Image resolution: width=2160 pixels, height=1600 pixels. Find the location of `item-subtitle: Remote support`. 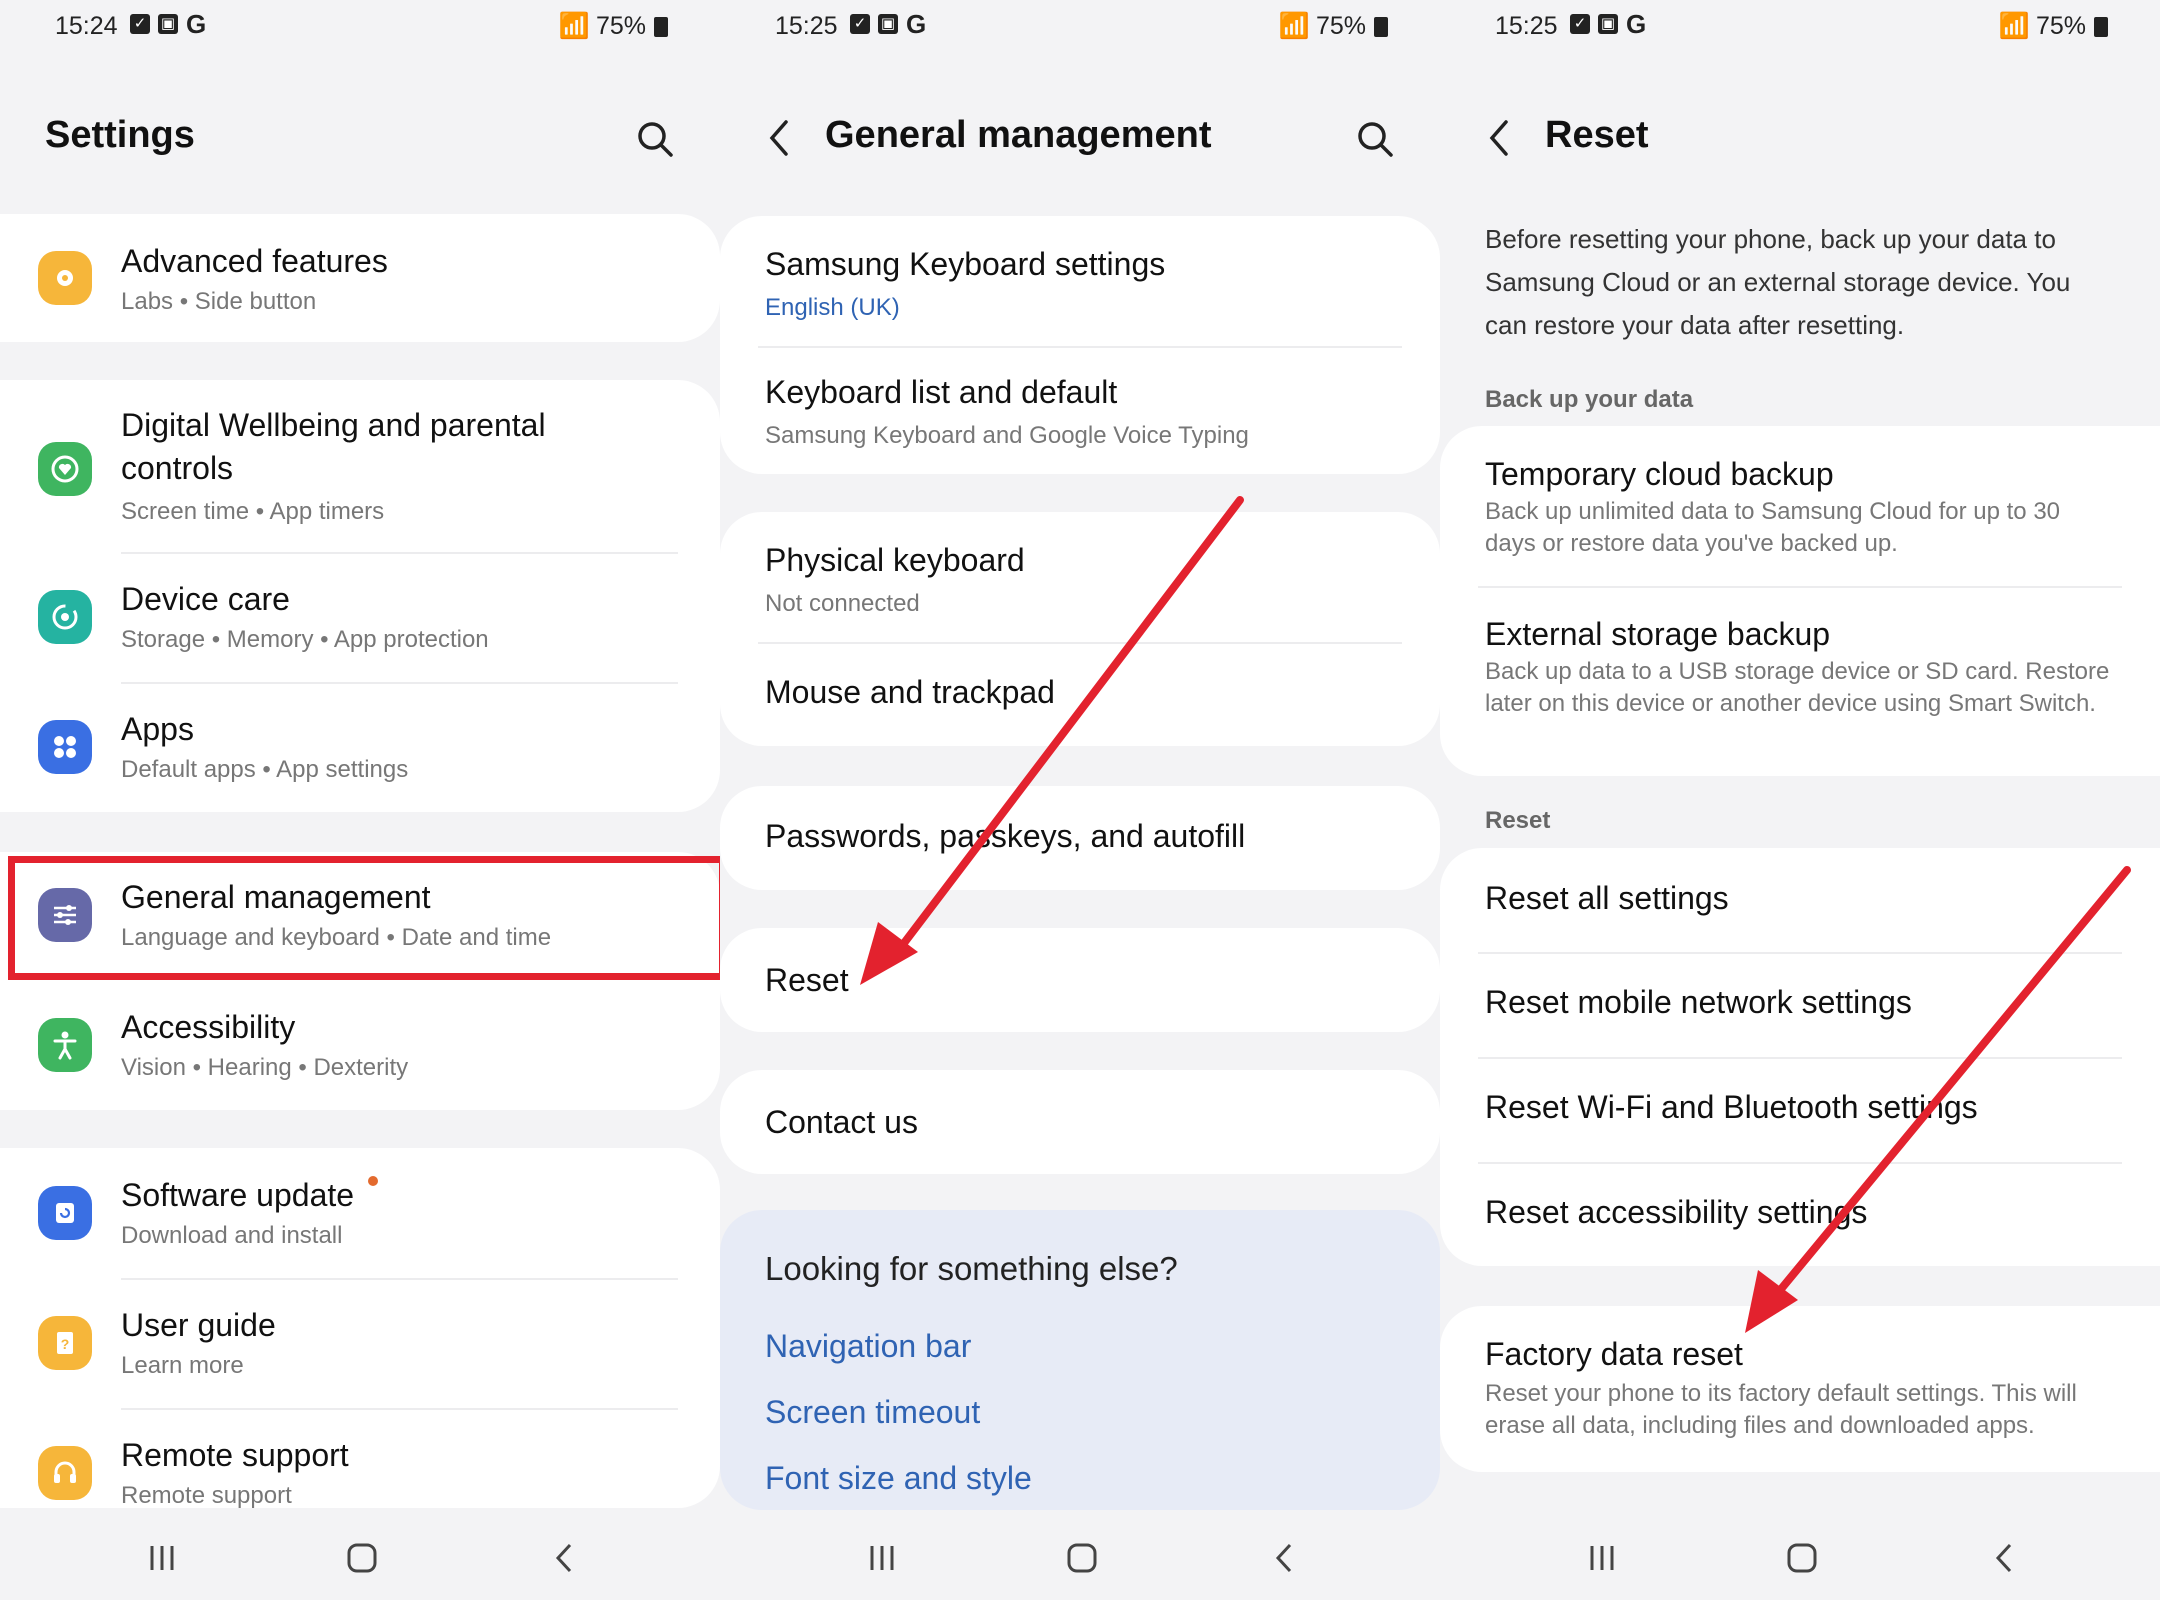

item-subtitle: Remote support is located at coordinates (206, 1495).